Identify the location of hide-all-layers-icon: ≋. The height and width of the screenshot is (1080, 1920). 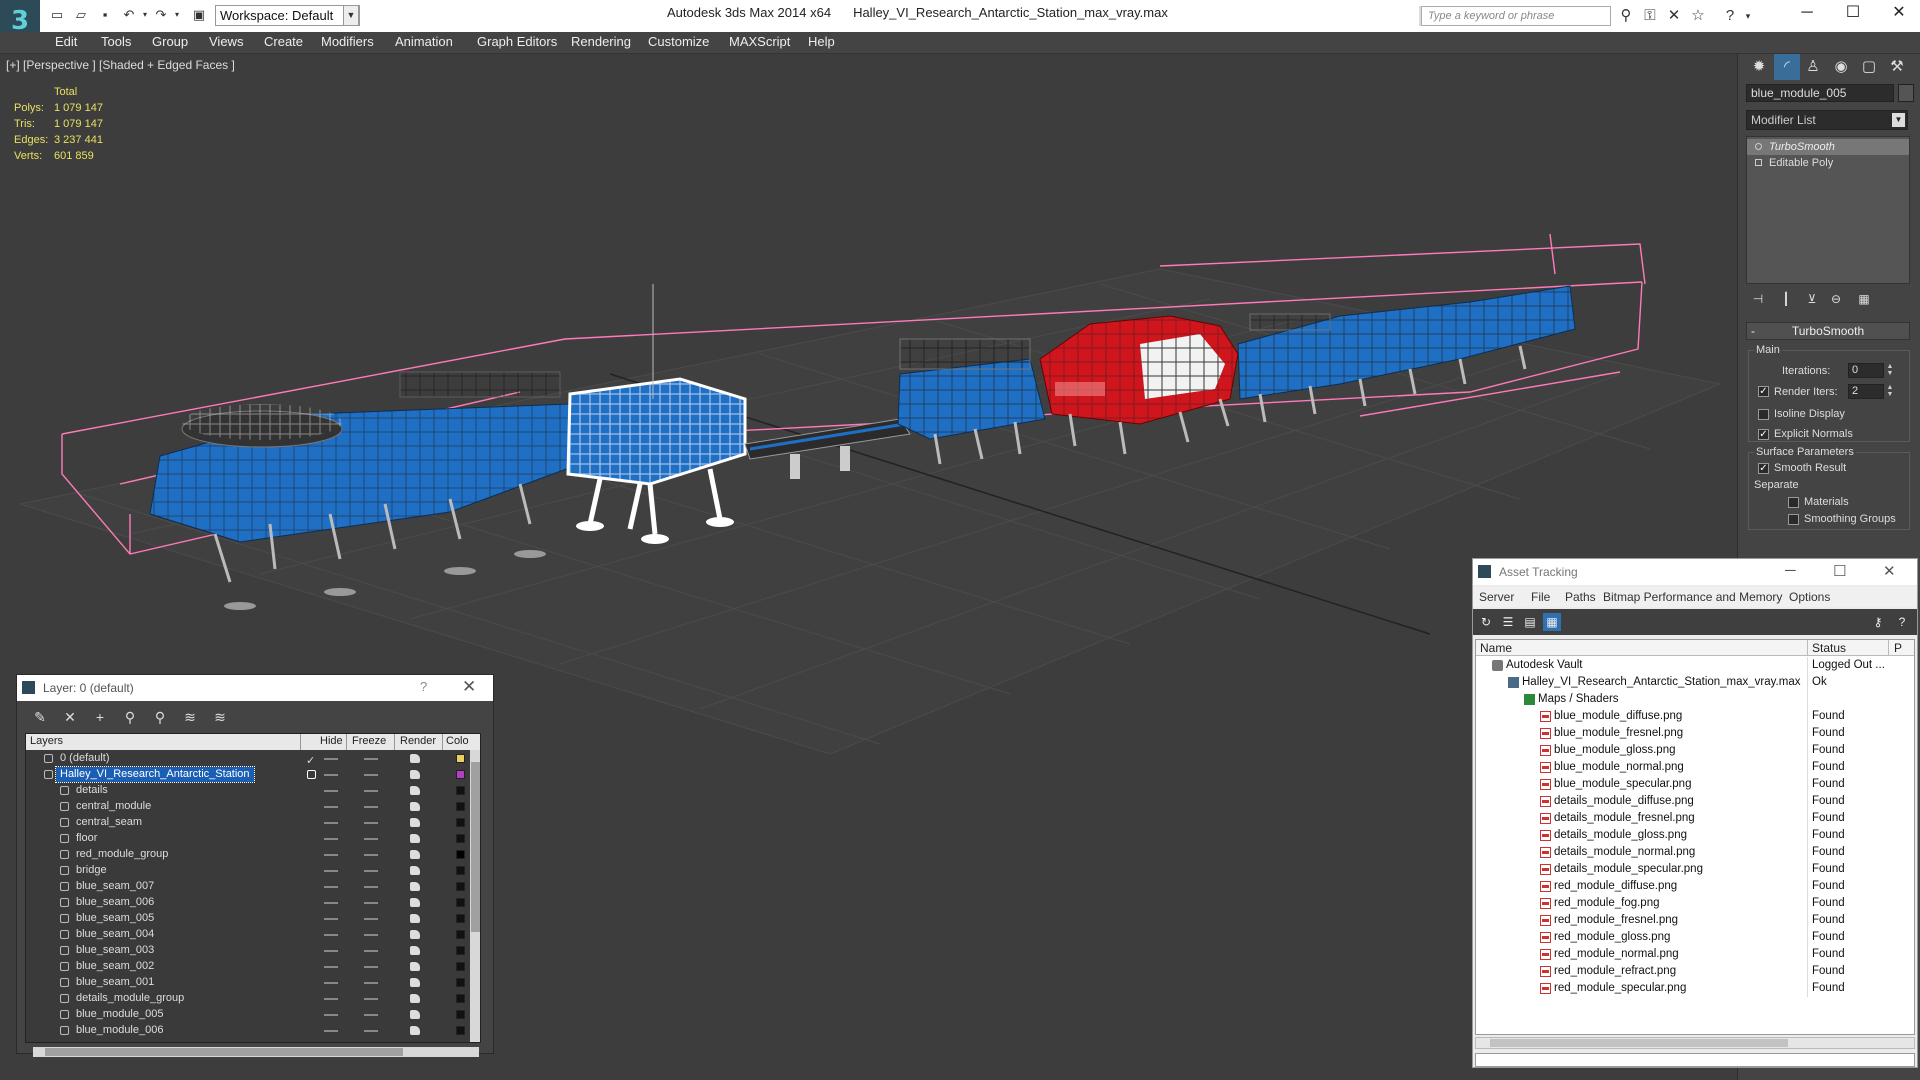
(190, 717).